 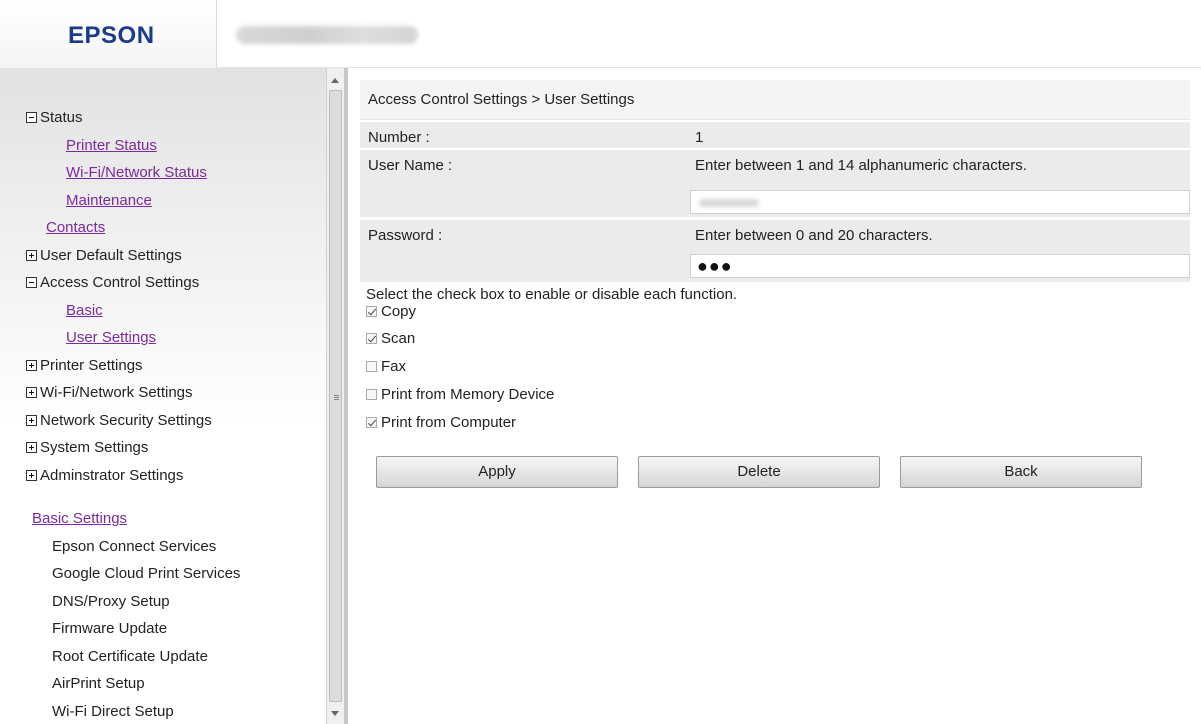 What do you see at coordinates (176, 602) in the screenshot?
I see `basic-settings-item-dns-proxy-setup: DNS/Proxy Setup` at bounding box center [176, 602].